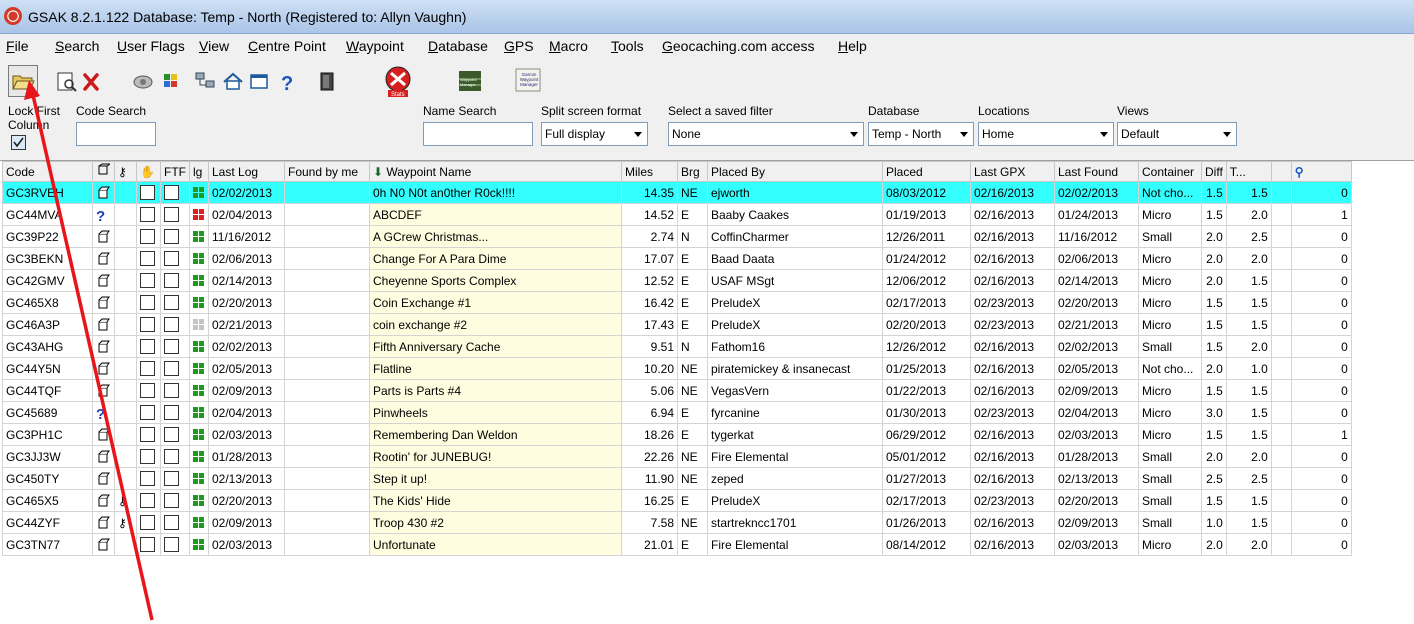 Image resolution: width=1414 pixels, height=624 pixels. What do you see at coordinates (89, 350) in the screenshot?
I see `annotation-arrow` at bounding box center [89, 350].